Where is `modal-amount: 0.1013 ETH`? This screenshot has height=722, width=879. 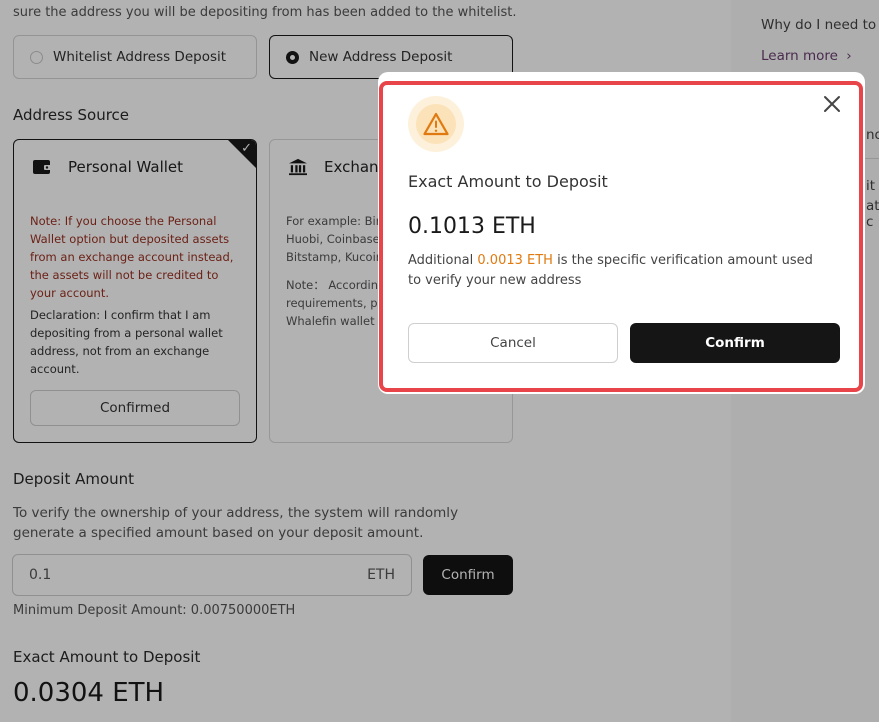 modal-amount: 0.1013 ETH is located at coordinates (472, 226).